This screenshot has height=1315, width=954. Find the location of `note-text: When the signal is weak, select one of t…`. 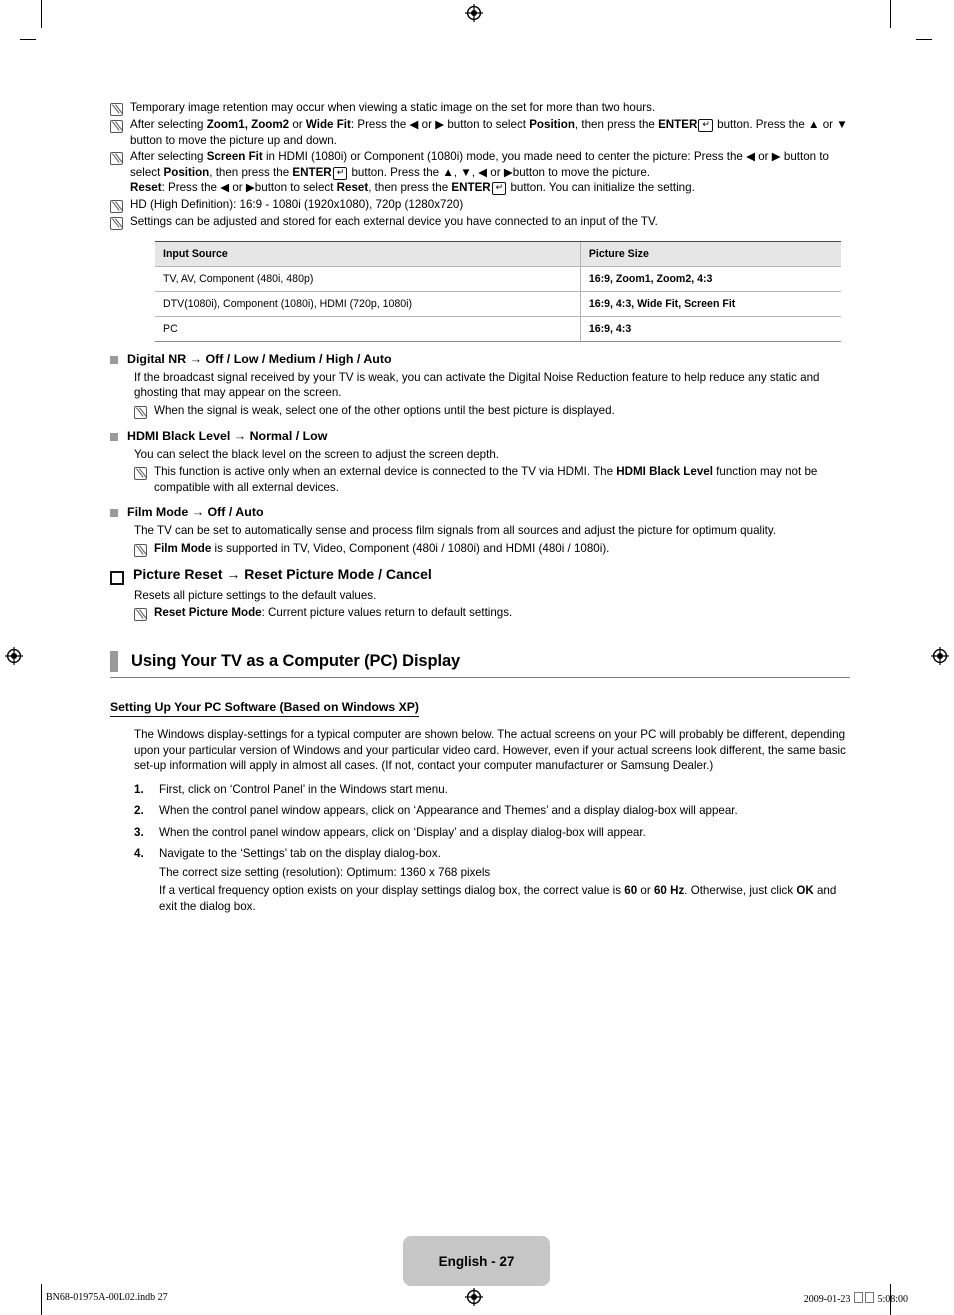

note-text: When the signal is weak, select one of t… is located at coordinates (384, 410).